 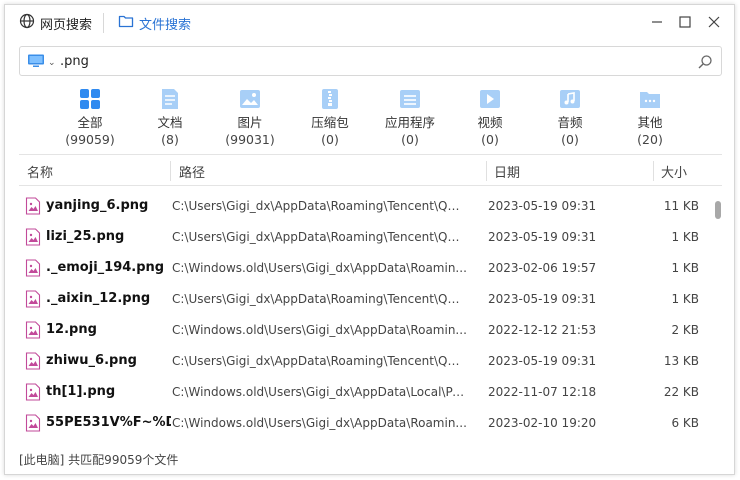 What do you see at coordinates (718, 314) in the screenshot?
I see `vertical-scrollbar` at bounding box center [718, 314].